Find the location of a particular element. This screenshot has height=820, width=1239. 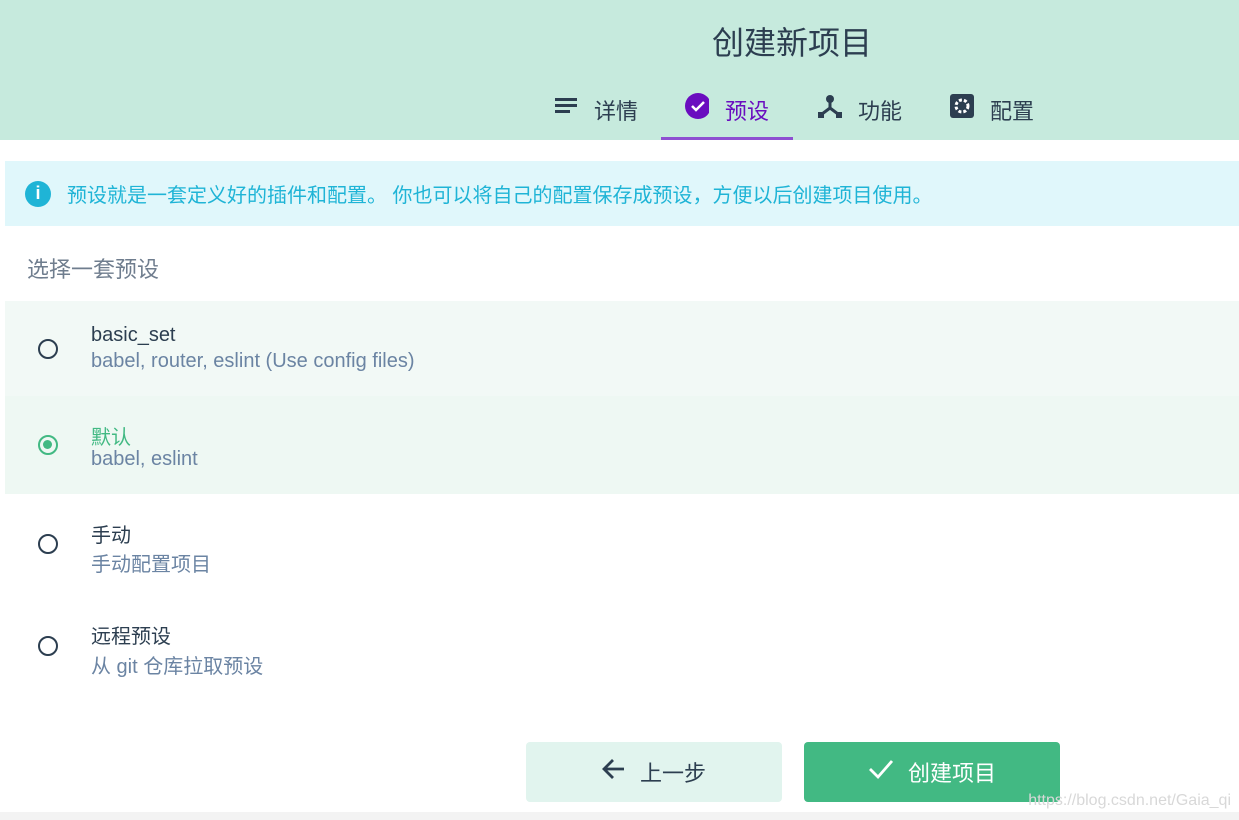

preset-desc: 手动配置项目 is located at coordinates (151, 565).